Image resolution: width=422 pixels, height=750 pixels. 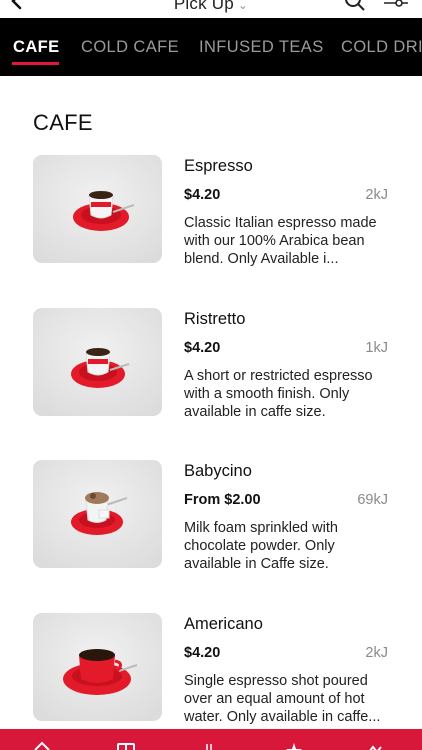 I want to click on tab-cafe: CAFE, so click(x=36, y=47).